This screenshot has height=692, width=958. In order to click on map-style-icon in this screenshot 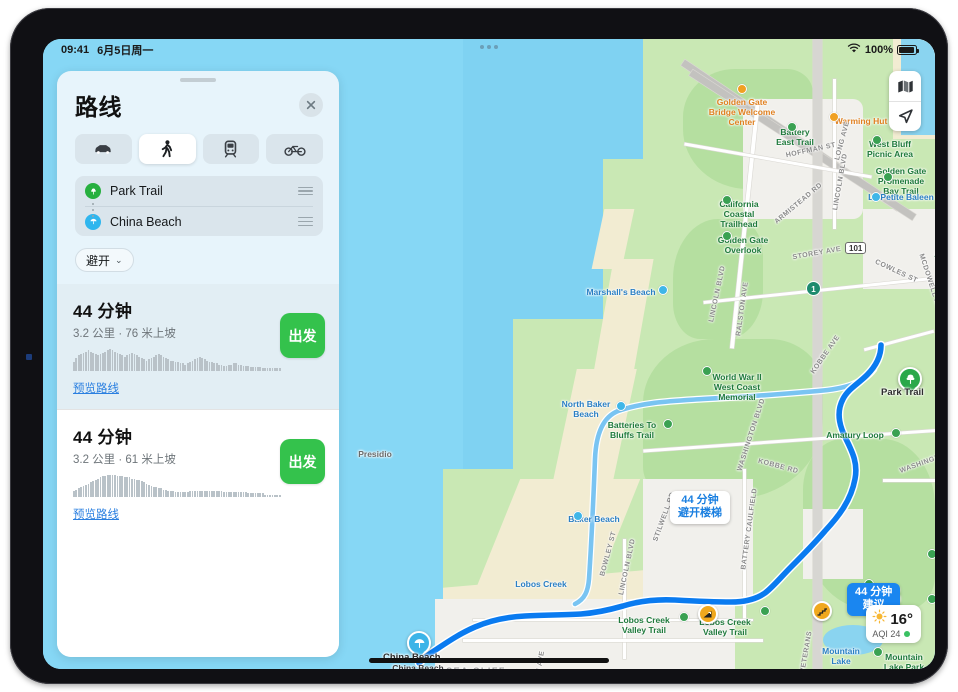, I will do `click(905, 86)`.